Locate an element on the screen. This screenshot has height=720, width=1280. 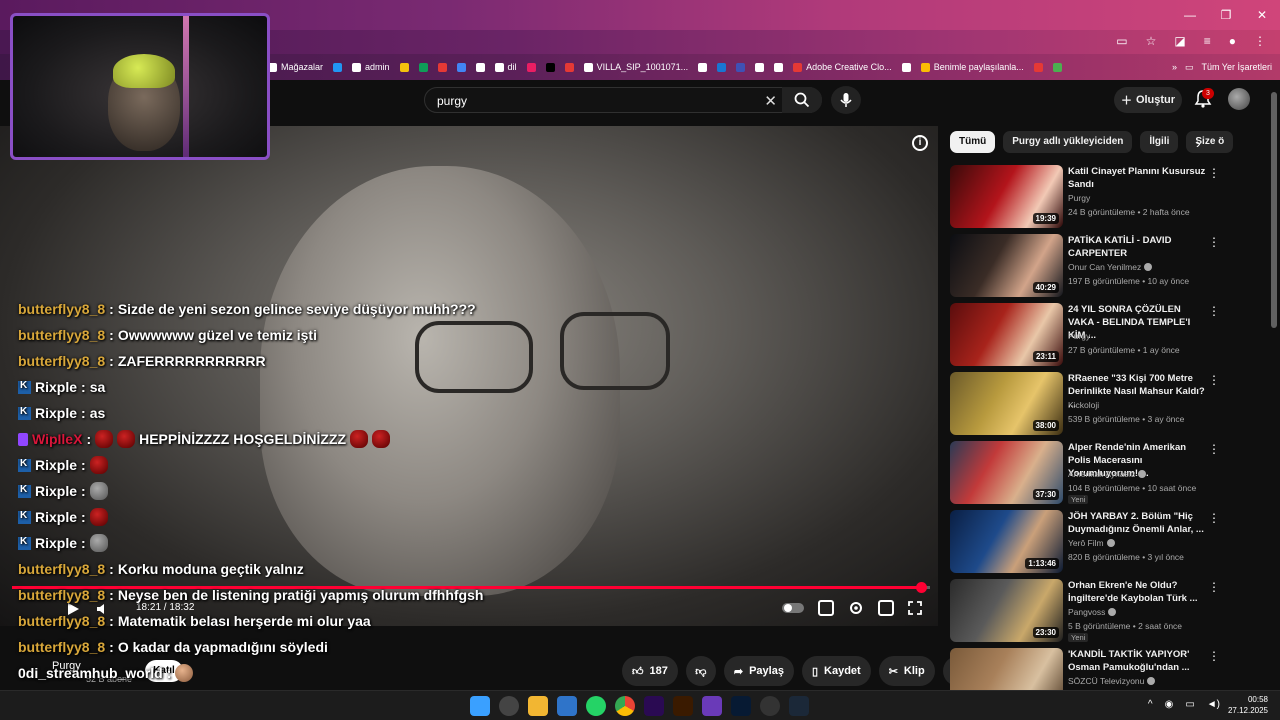
video-thumbnail: 40:29 is located at coordinates (1006, 265).